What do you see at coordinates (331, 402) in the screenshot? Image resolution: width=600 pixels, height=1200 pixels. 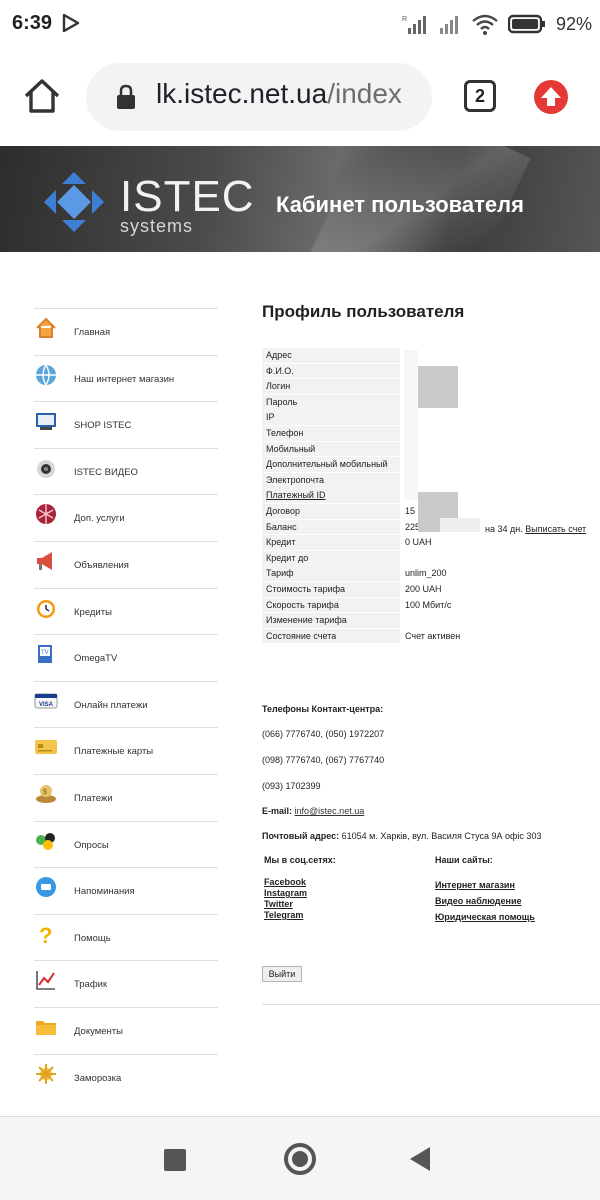 I see `profile-row-label: Пароль` at bounding box center [331, 402].